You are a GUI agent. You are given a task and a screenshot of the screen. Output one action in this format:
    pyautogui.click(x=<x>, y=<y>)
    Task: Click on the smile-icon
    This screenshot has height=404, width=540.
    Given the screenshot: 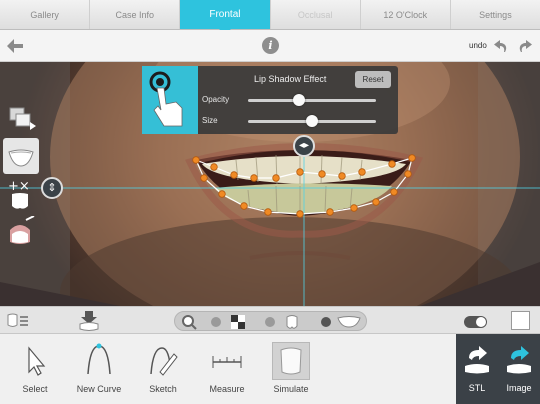 What is the action you would take?
    pyautogui.click(x=21, y=156)
    